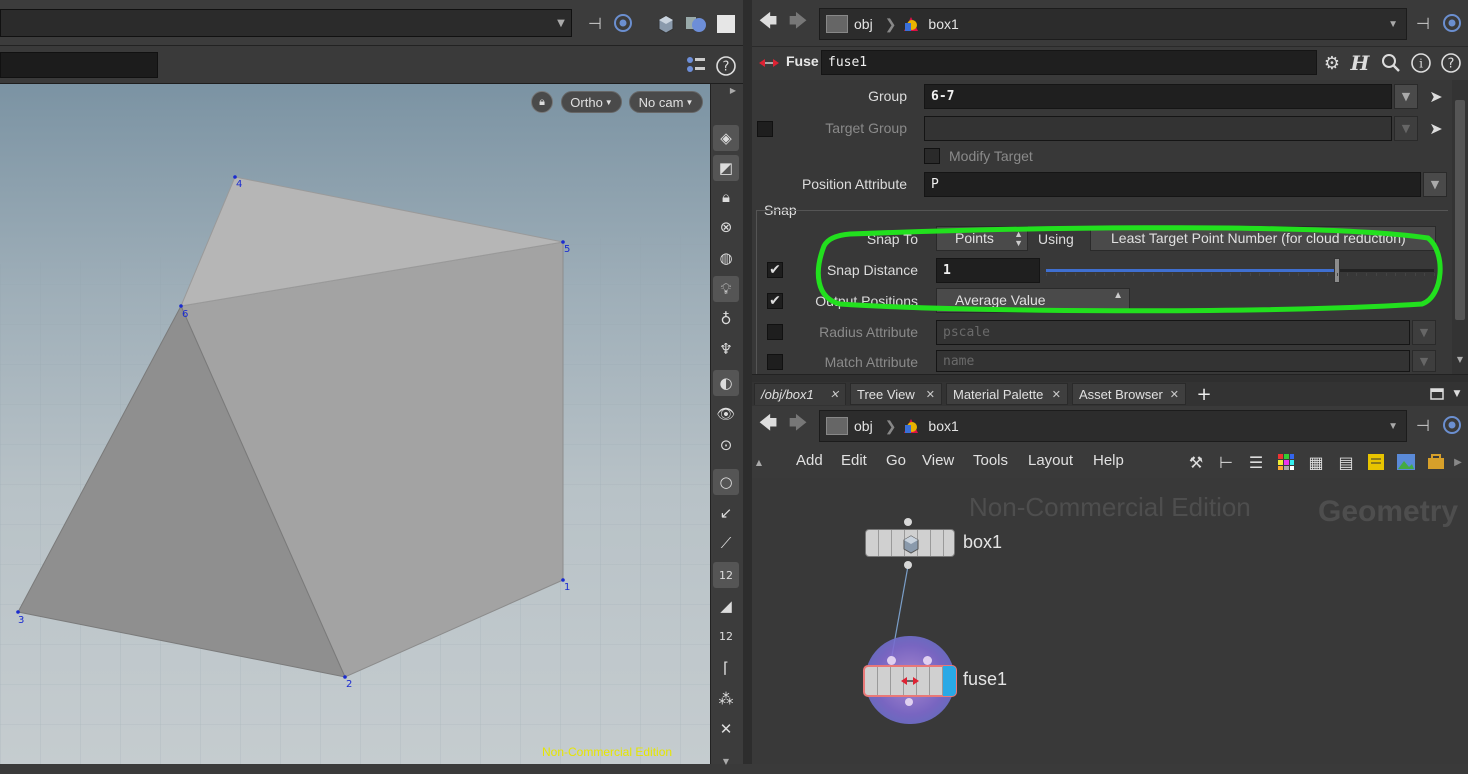 The image size is (1468, 774). I want to click on uv-display-icon: ⌈, so click(726, 668).